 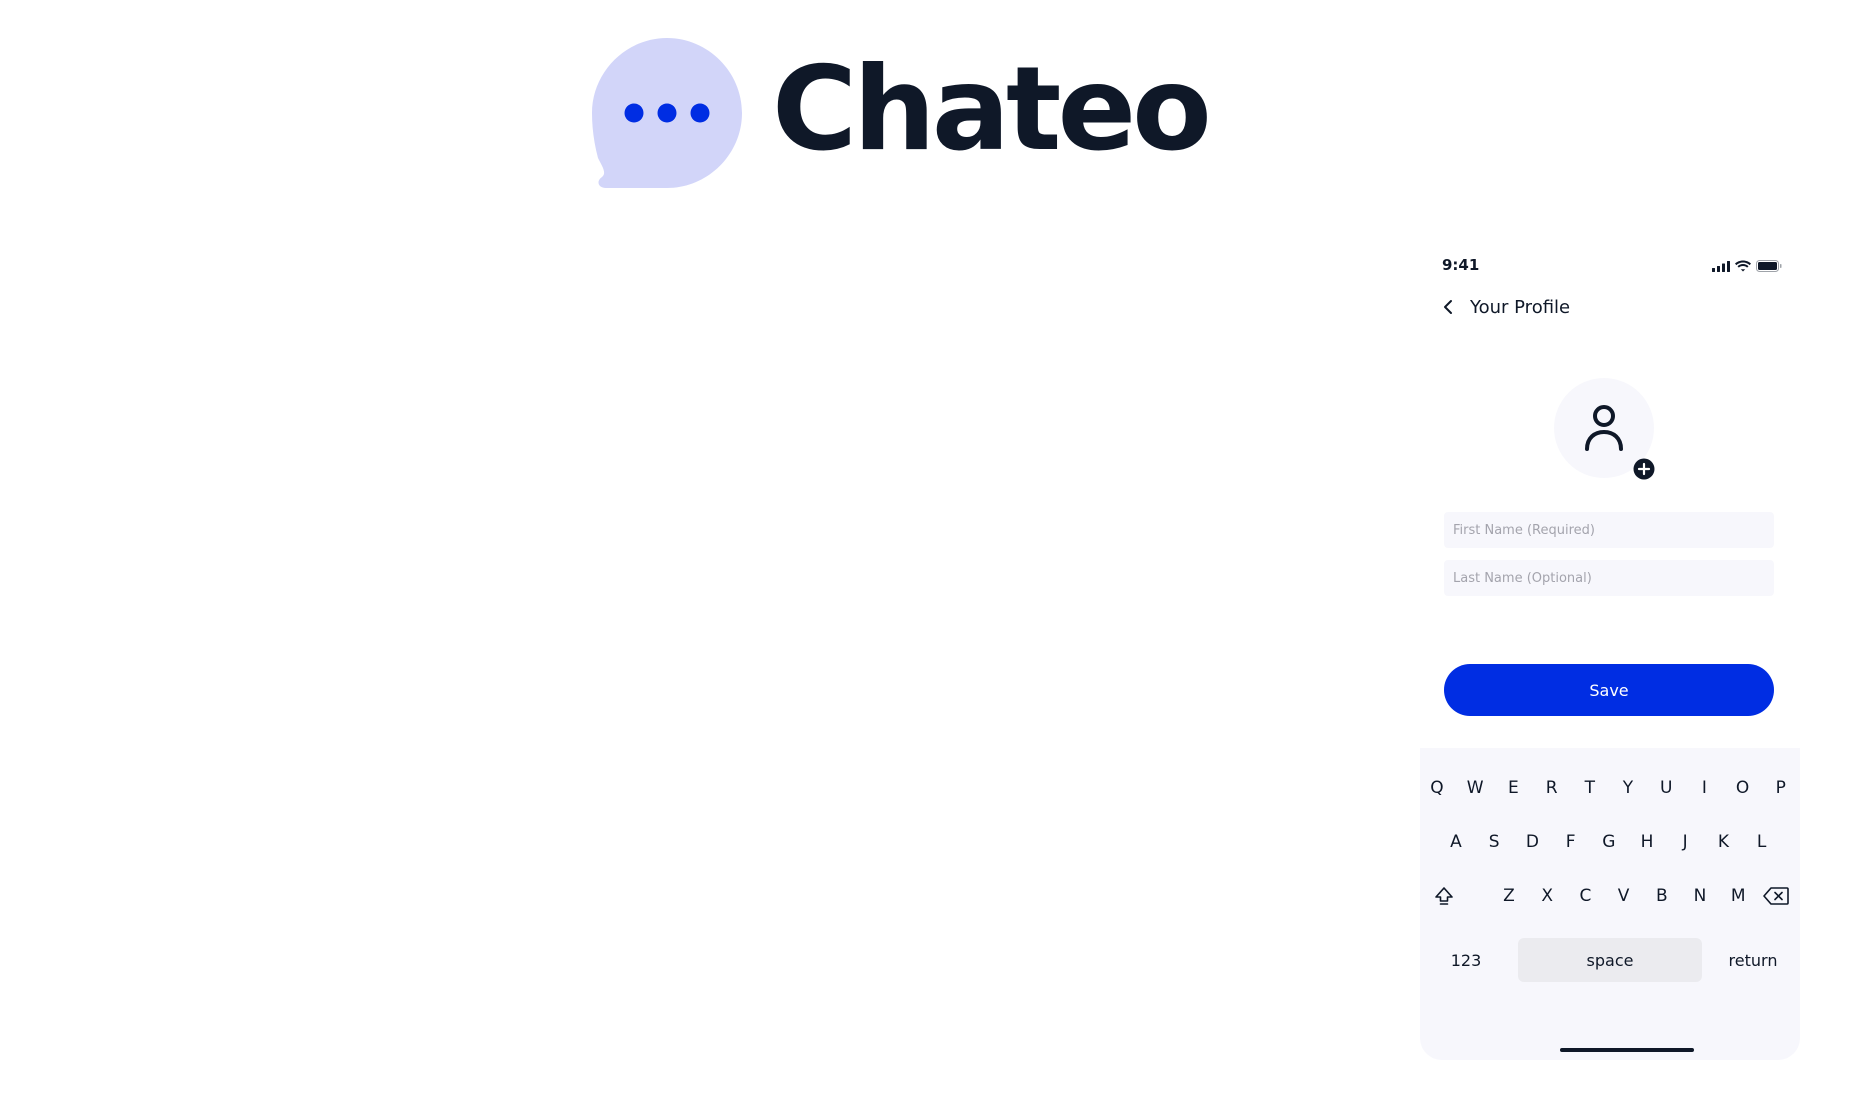 I want to click on brand-header: Chateo, so click(x=902, y=113).